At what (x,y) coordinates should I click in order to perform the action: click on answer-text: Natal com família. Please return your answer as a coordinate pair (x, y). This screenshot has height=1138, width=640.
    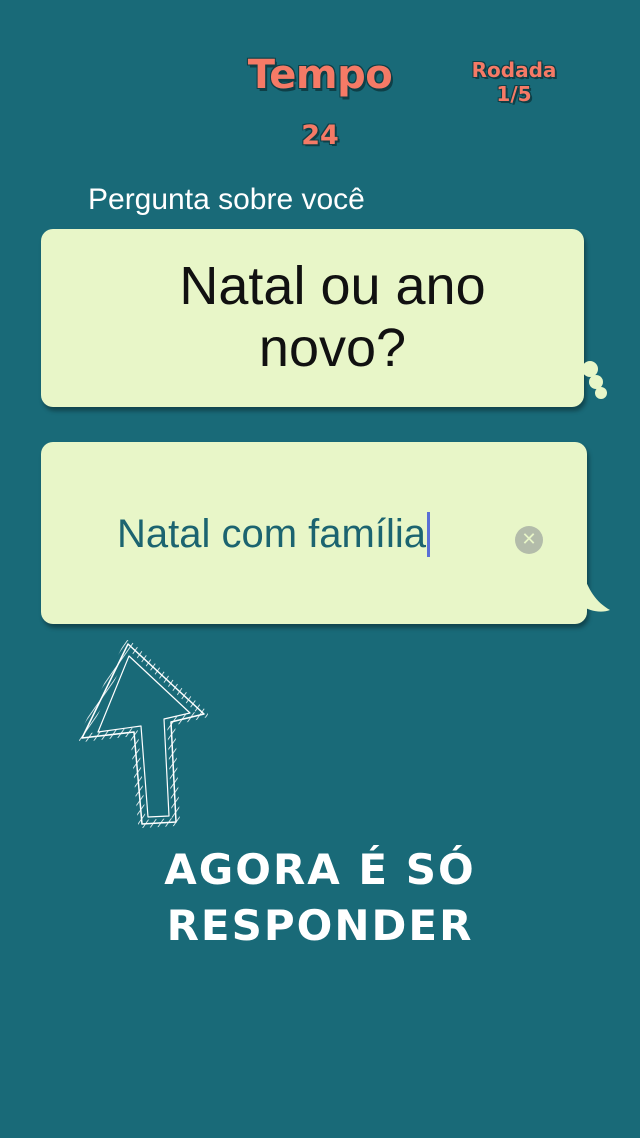
    Looking at the image, I should click on (271, 534).